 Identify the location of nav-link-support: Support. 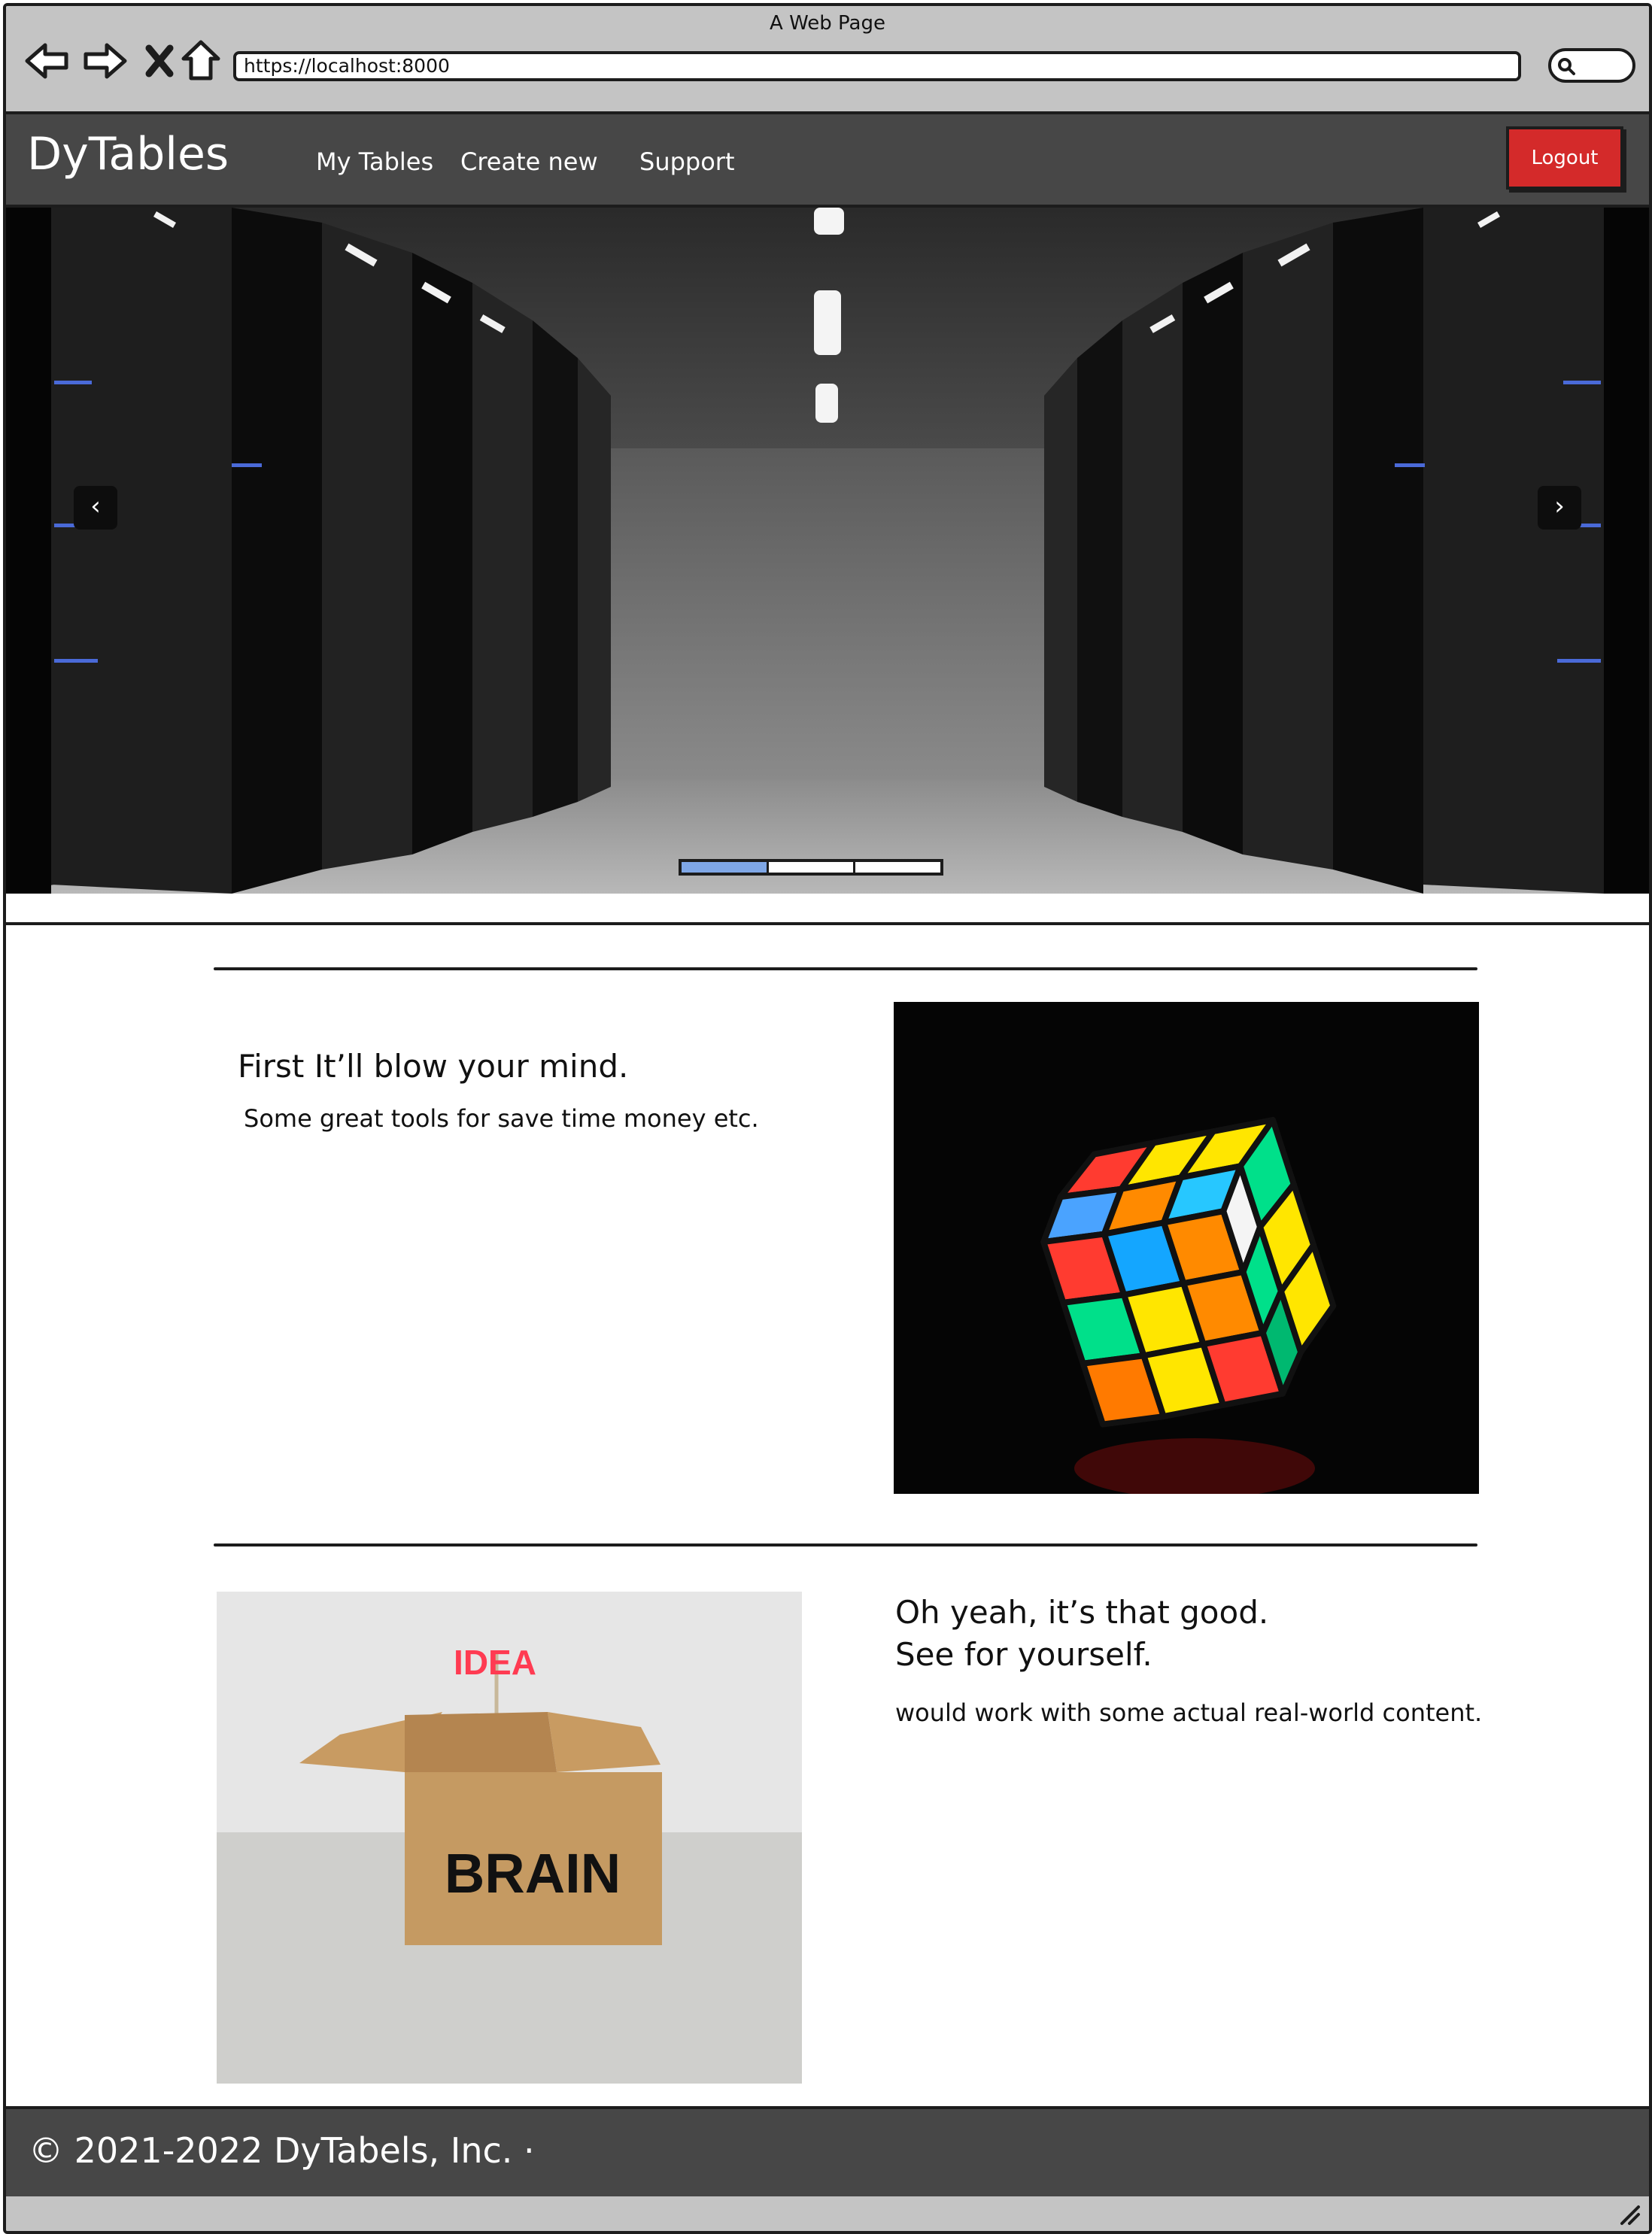
(687, 161).